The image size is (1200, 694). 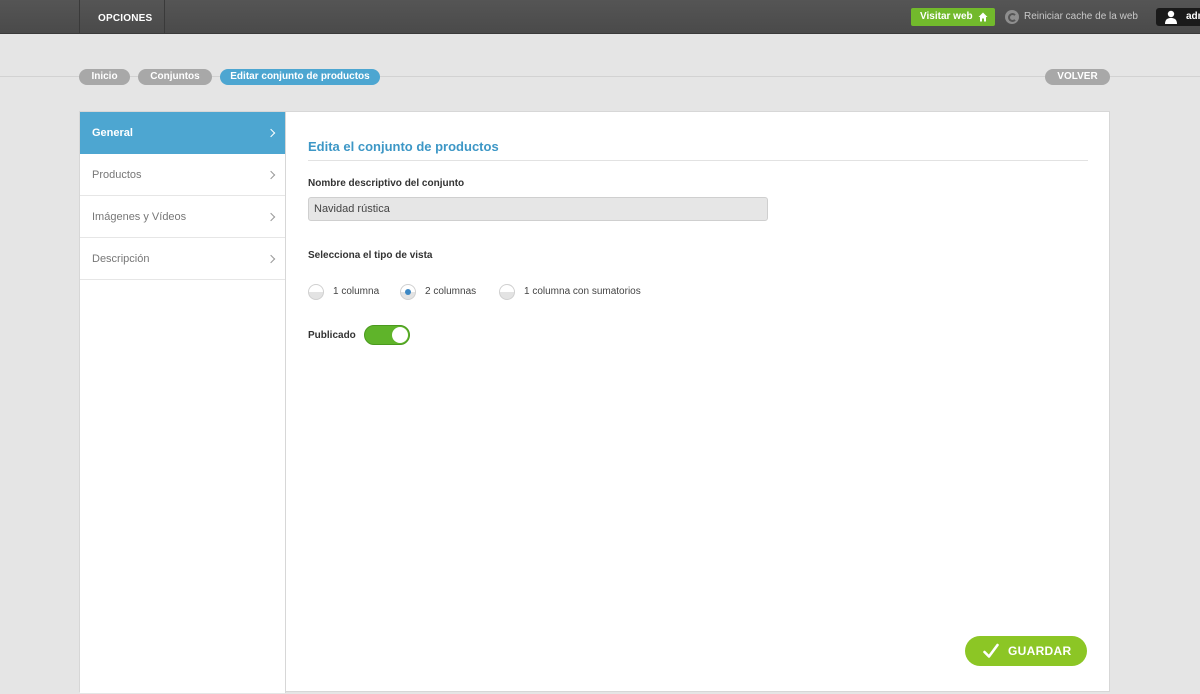 I want to click on sidebar-item-descripcion: Descripción, so click(x=182, y=259).